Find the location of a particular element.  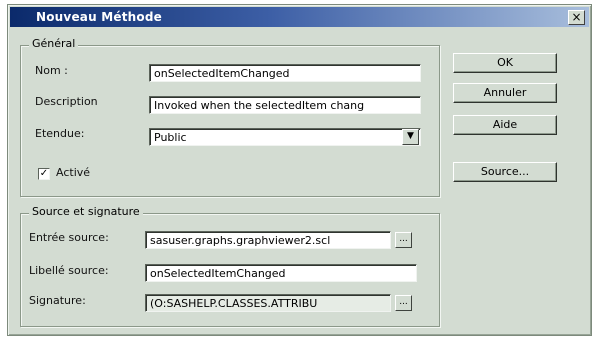

chevron-down-icon: ▼ is located at coordinates (410, 136).